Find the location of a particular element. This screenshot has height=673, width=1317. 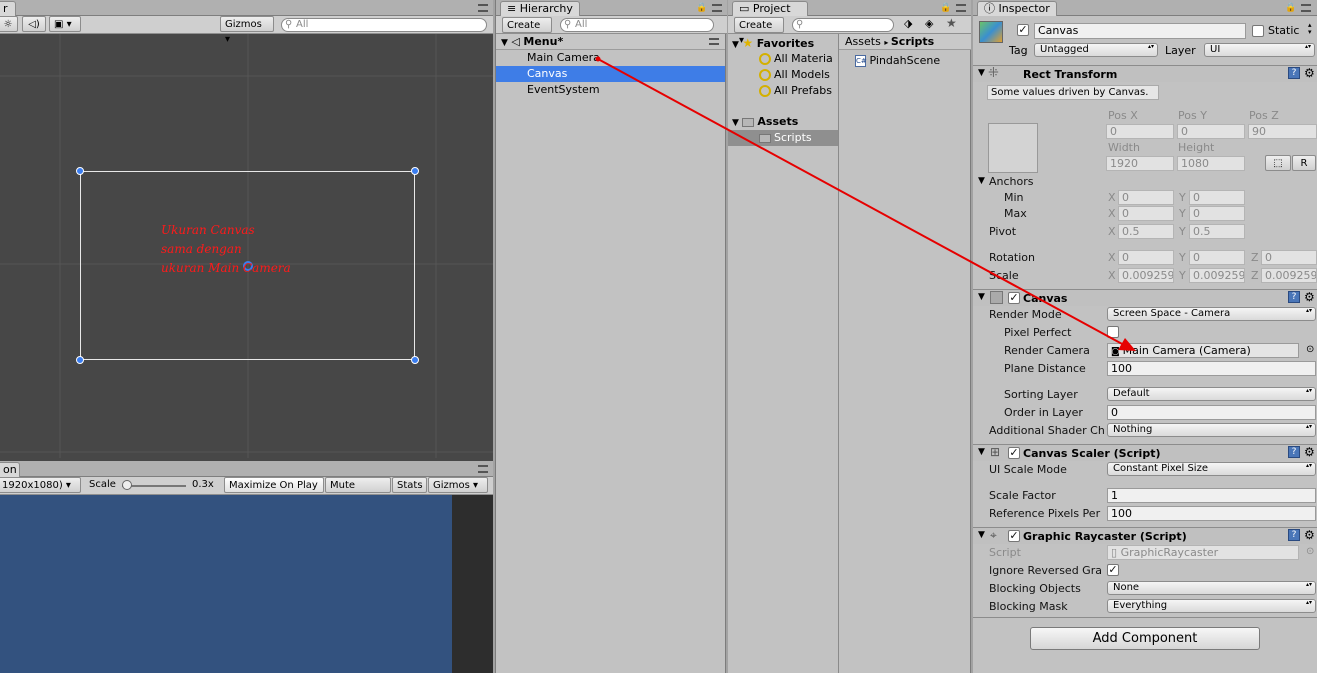

static-dropdown-icon: ▴ ▾ is located at coordinates (1310, 29).